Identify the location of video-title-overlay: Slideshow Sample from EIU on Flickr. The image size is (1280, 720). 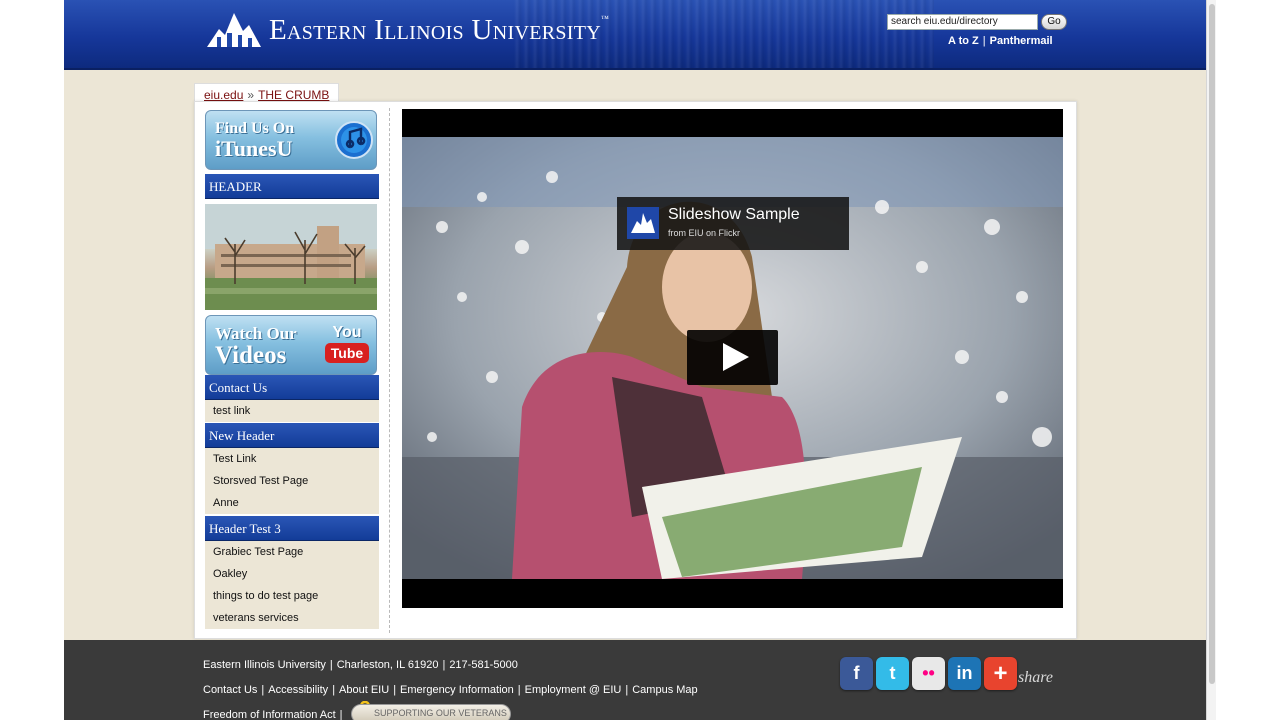
(733, 223).